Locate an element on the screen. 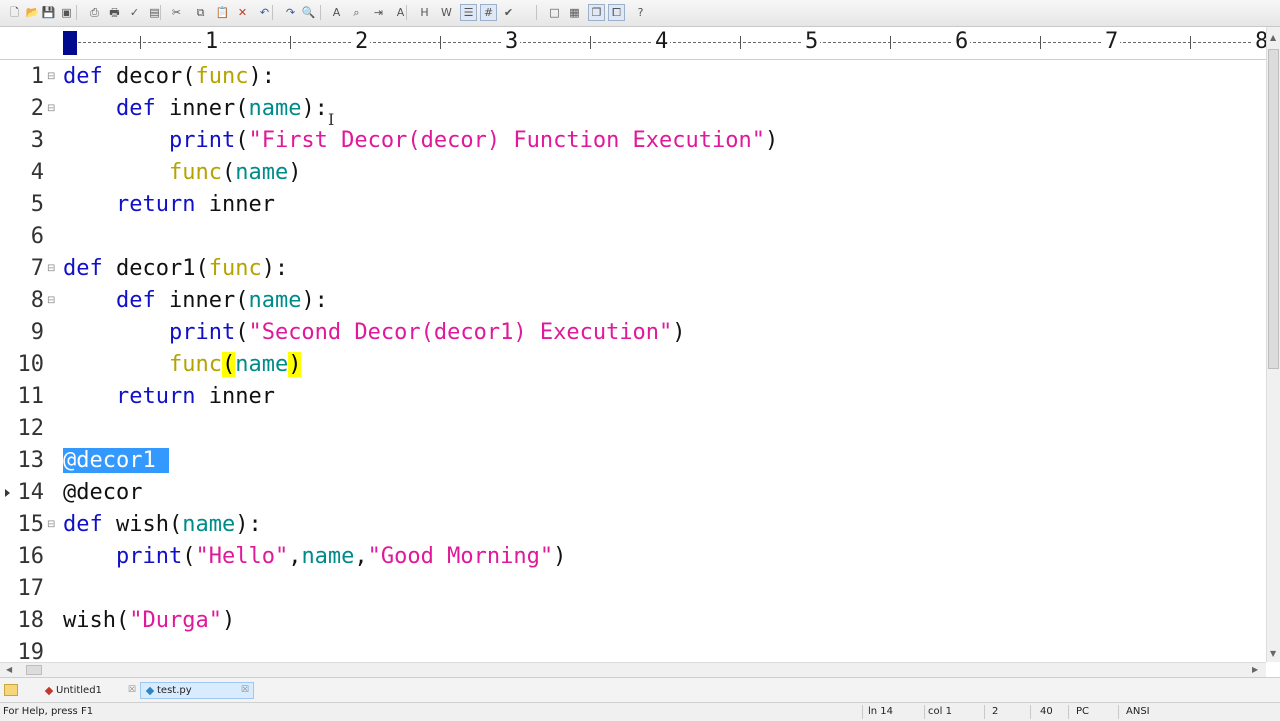 Image resolution: width=1280 pixels, height=721 pixels. print-icon: 🖶 is located at coordinates (114, 12).